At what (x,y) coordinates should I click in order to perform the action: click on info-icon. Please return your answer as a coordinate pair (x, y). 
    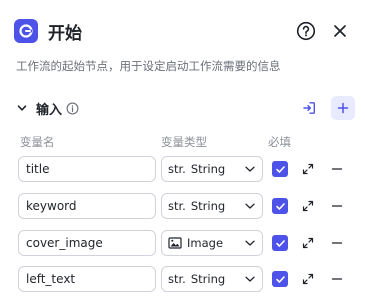
    Looking at the image, I should click on (72, 108).